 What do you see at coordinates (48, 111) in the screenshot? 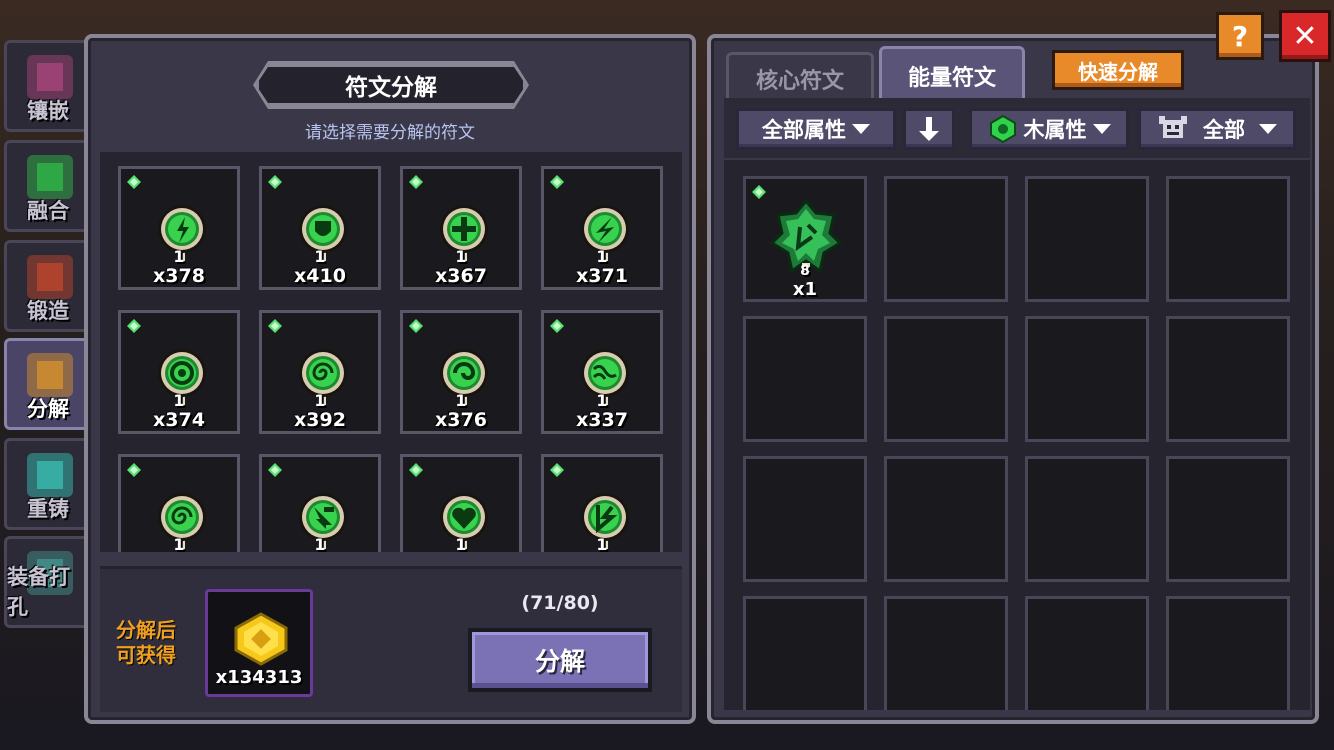
I see `side-tab-label: 镶嵌` at bounding box center [48, 111].